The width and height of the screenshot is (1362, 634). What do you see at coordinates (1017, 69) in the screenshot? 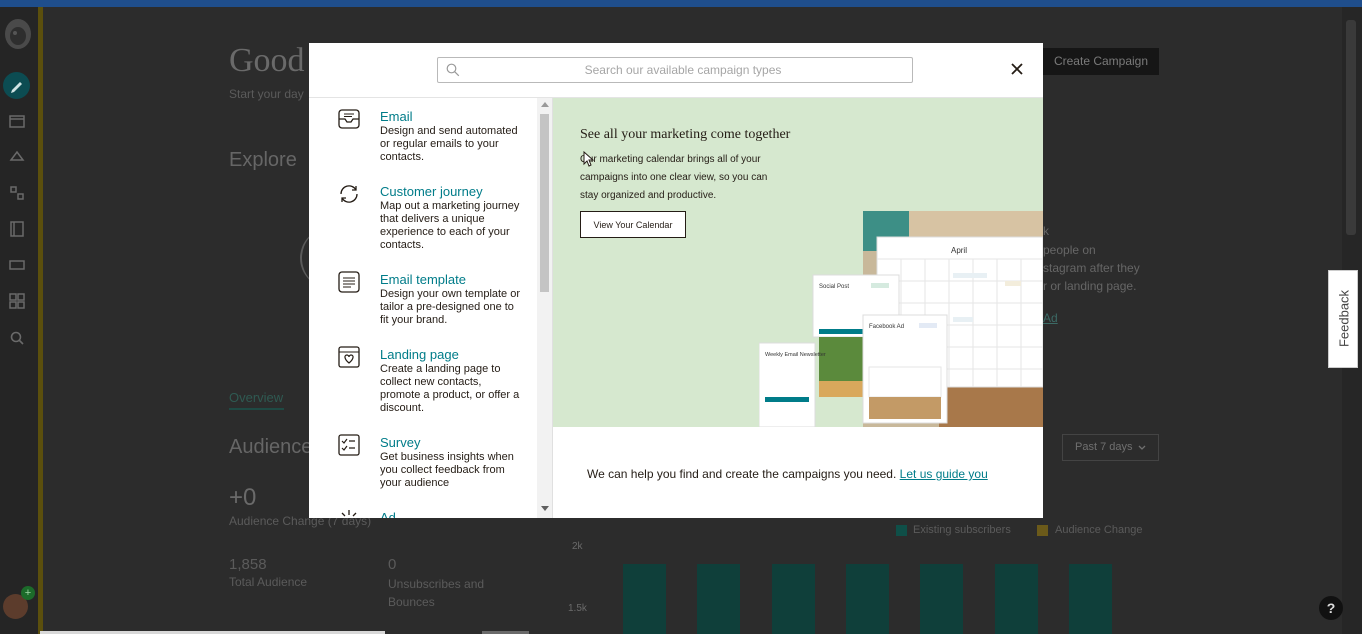
I see `close-icon` at bounding box center [1017, 69].